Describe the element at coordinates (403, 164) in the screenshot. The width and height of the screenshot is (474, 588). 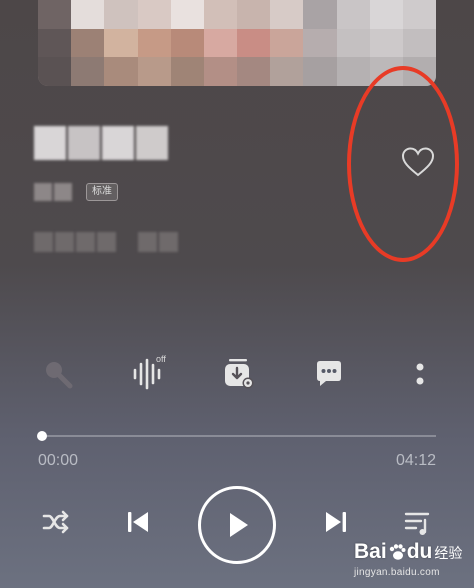
I see `annotation-circle` at that location.